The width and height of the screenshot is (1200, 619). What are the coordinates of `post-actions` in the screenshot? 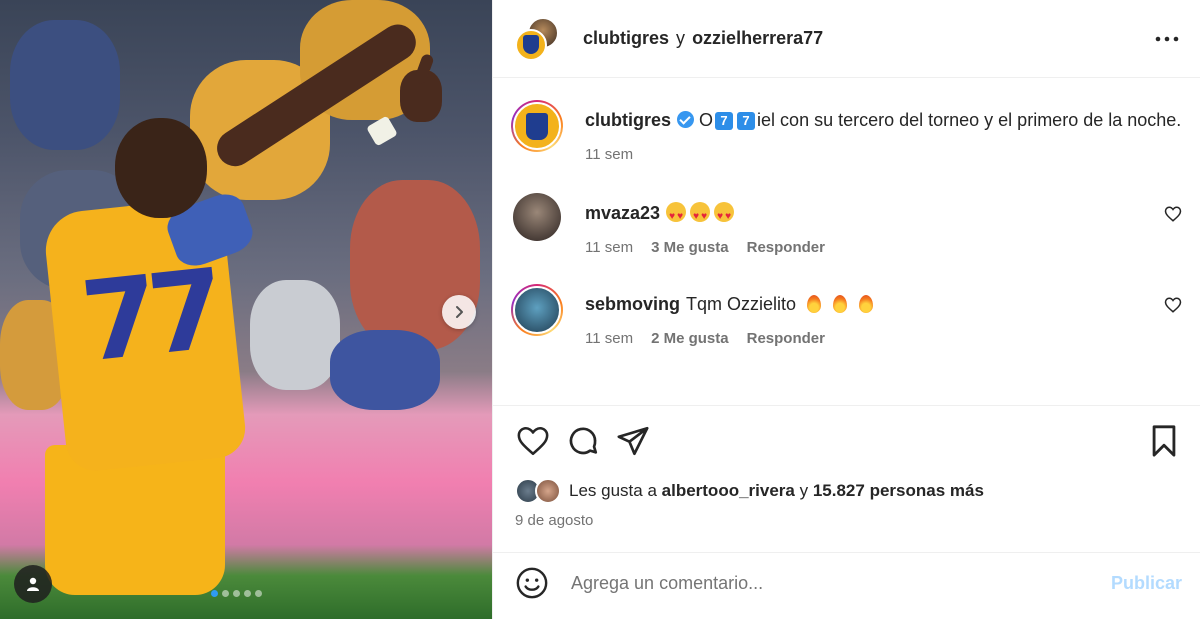 It's located at (846, 441).